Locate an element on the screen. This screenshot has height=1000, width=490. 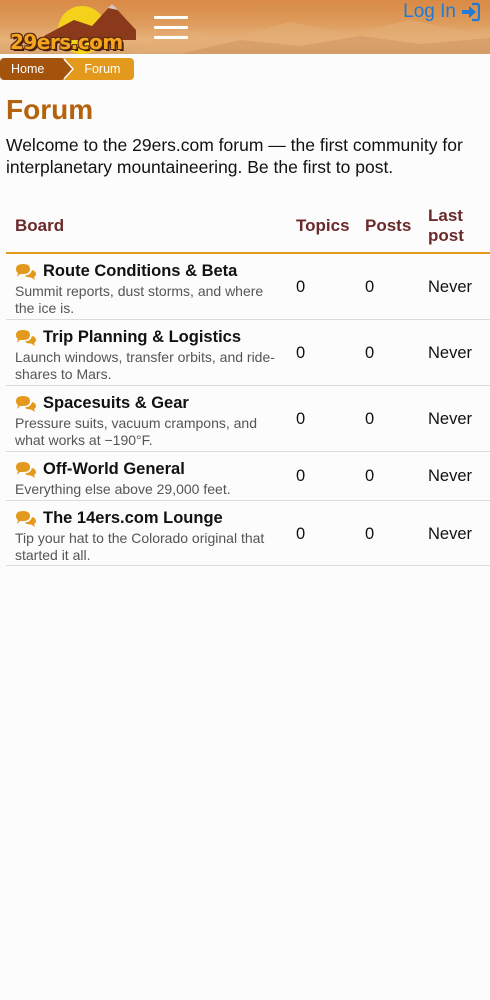
logo-text: 29ers.com is located at coordinates (66, 42).